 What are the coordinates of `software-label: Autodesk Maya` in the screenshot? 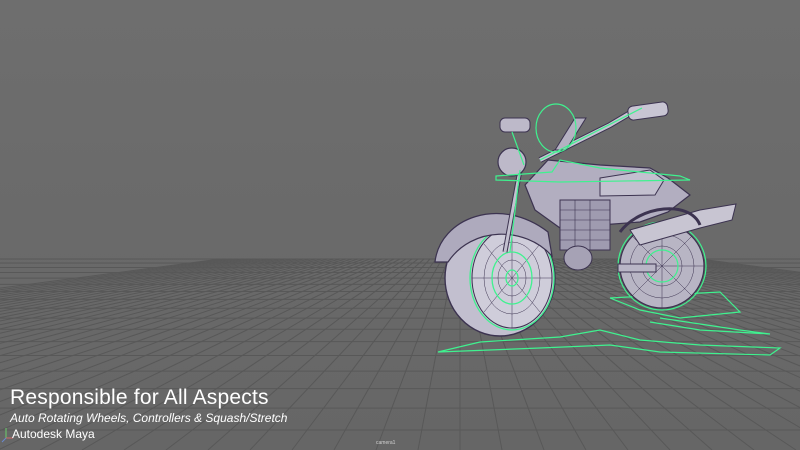 It's located at (53, 434).